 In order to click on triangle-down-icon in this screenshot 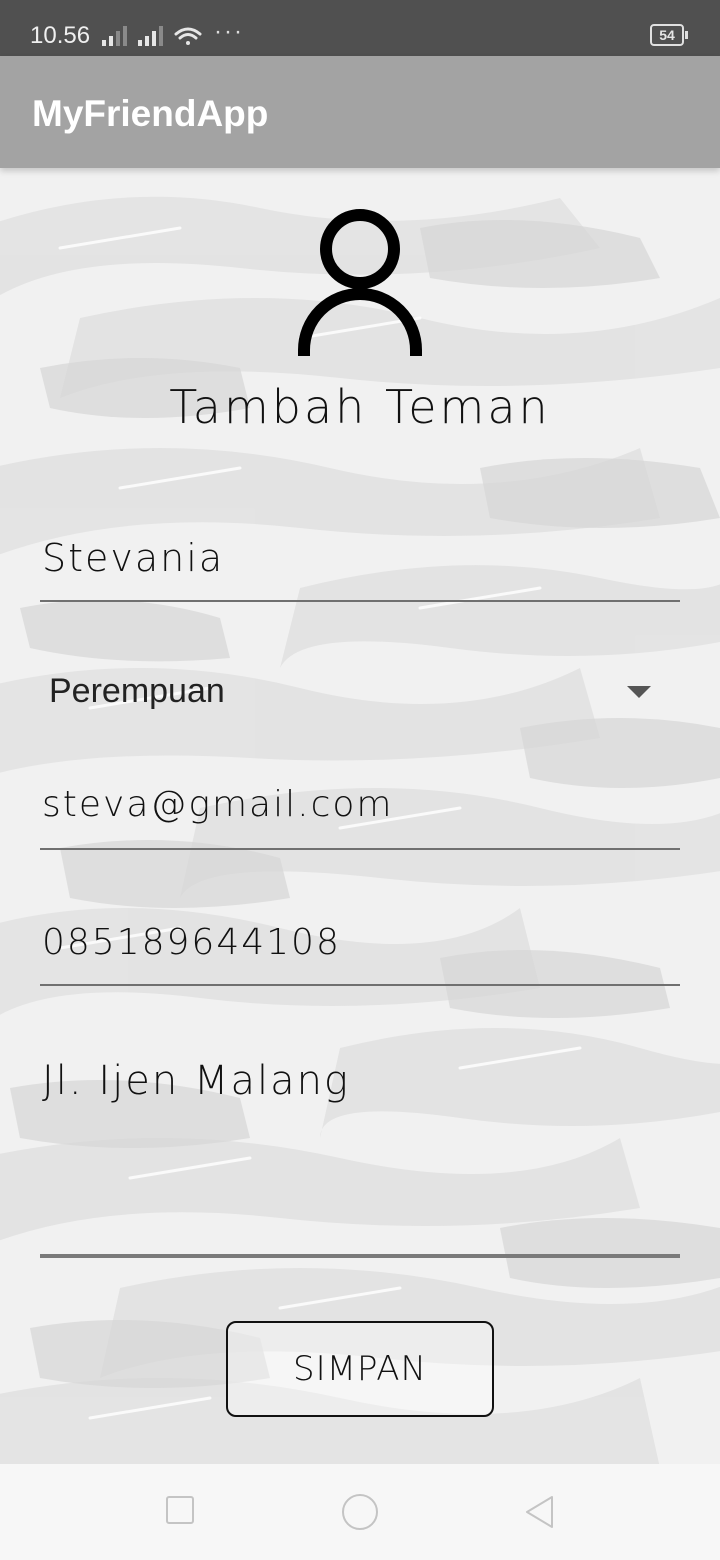, I will do `click(639, 692)`.